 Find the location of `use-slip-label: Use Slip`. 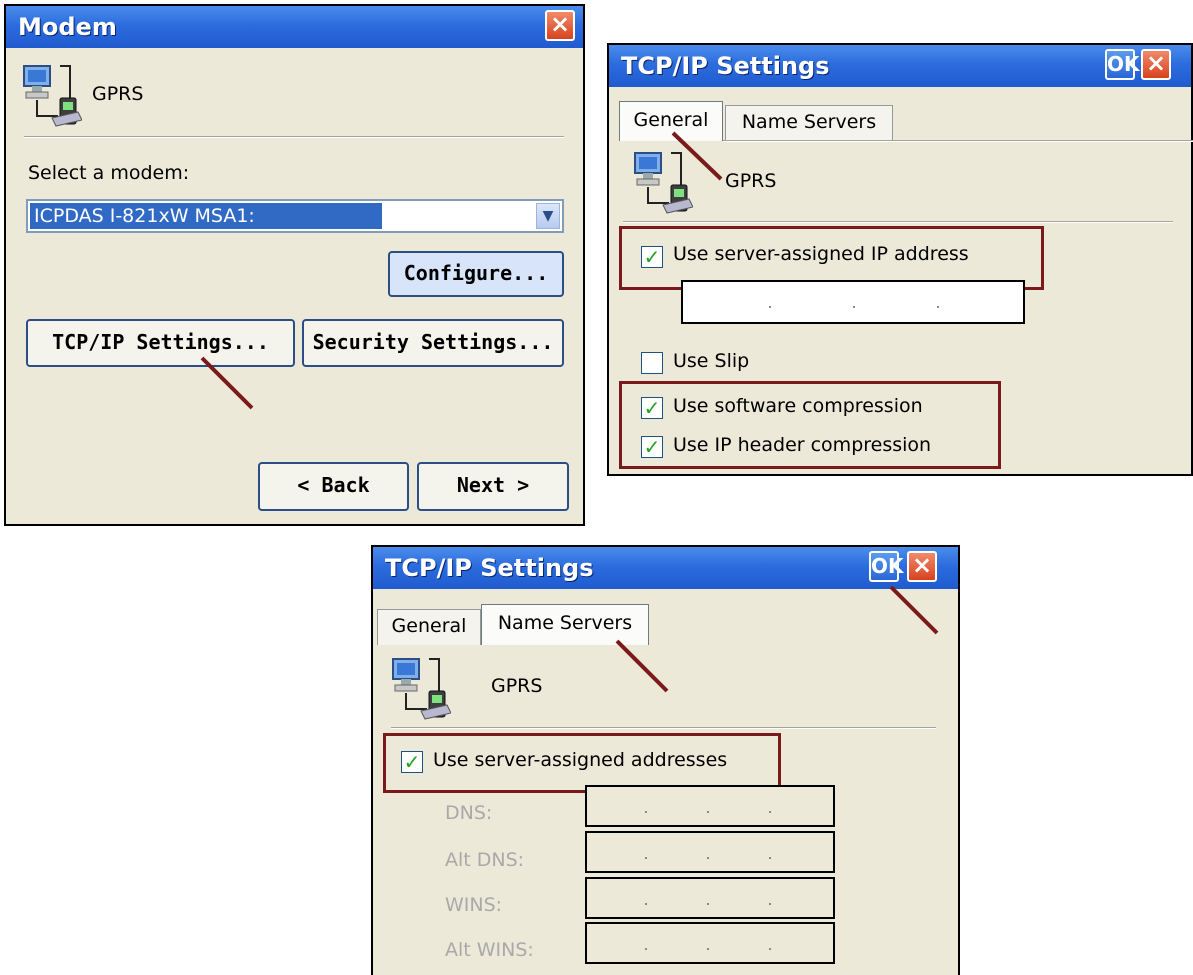

use-slip-label: Use Slip is located at coordinates (711, 361).